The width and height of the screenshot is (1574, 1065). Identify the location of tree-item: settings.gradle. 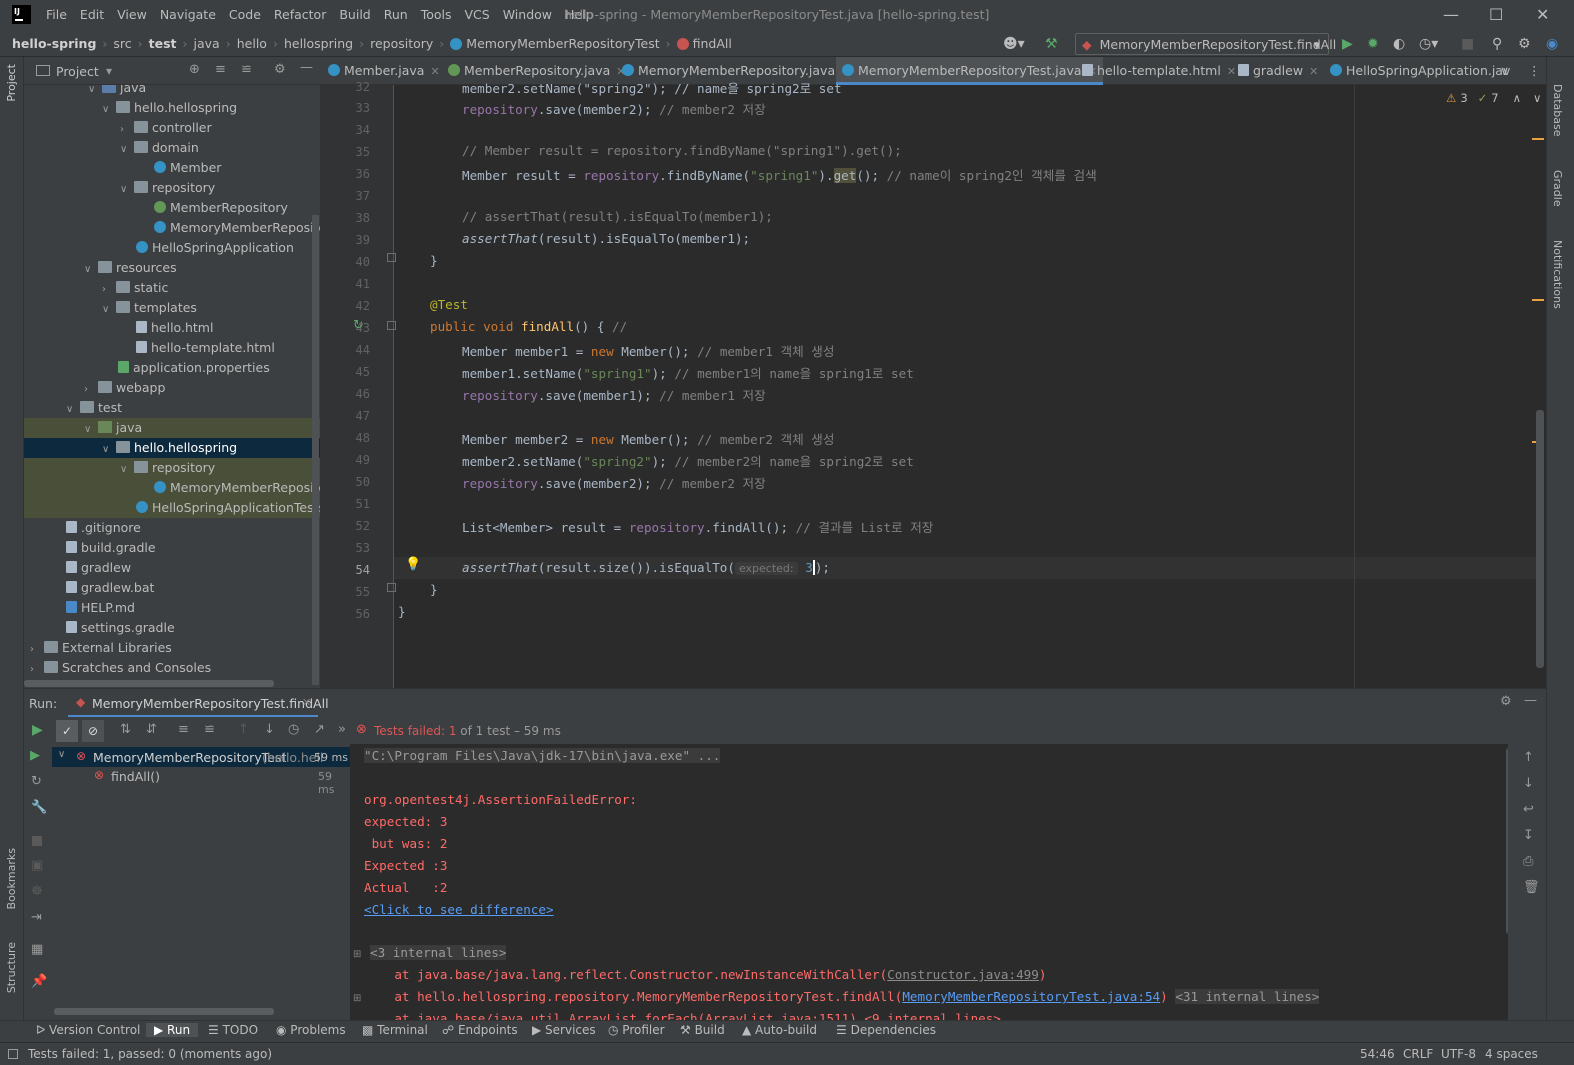
(172, 628).